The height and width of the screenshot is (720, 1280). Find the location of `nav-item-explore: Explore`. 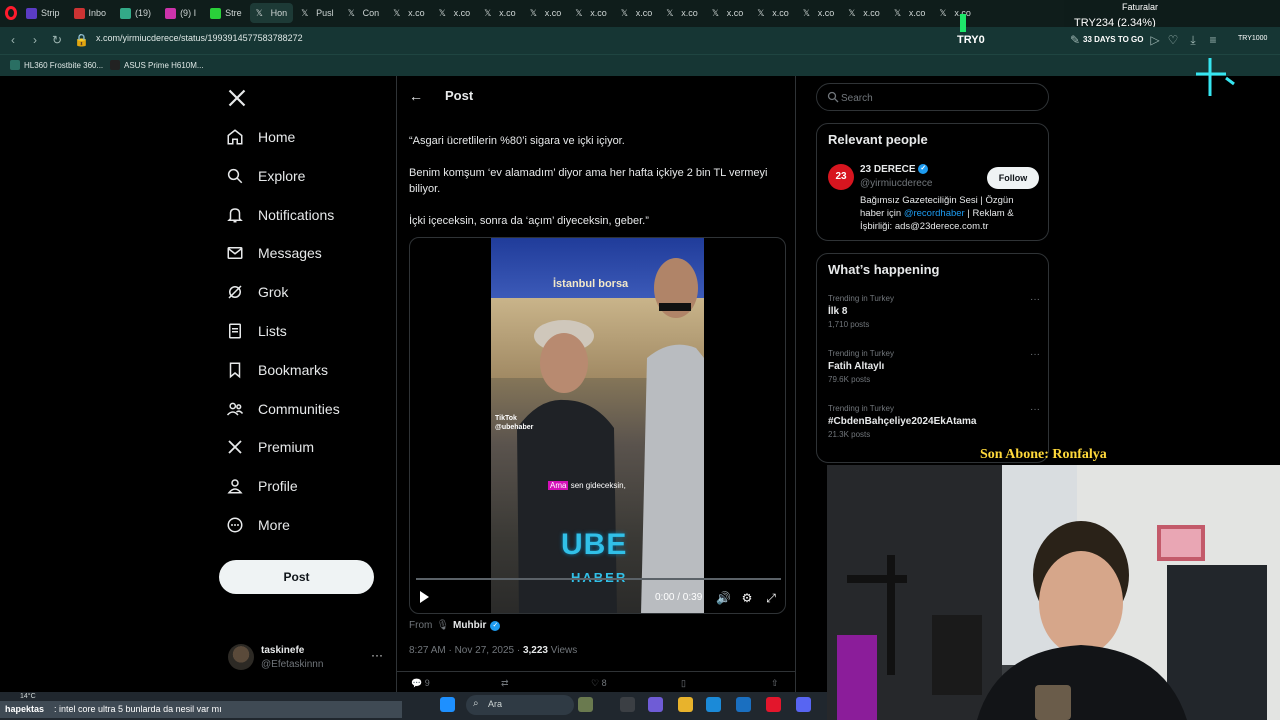

nav-item-explore: Explore is located at coordinates (265, 176).